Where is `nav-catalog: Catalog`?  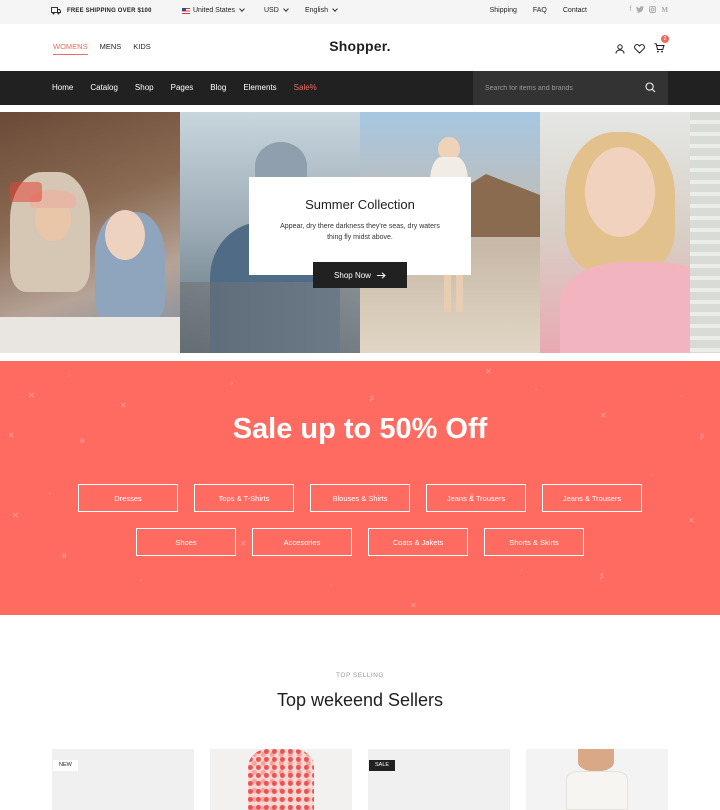
nav-catalog: Catalog is located at coordinates (104, 87).